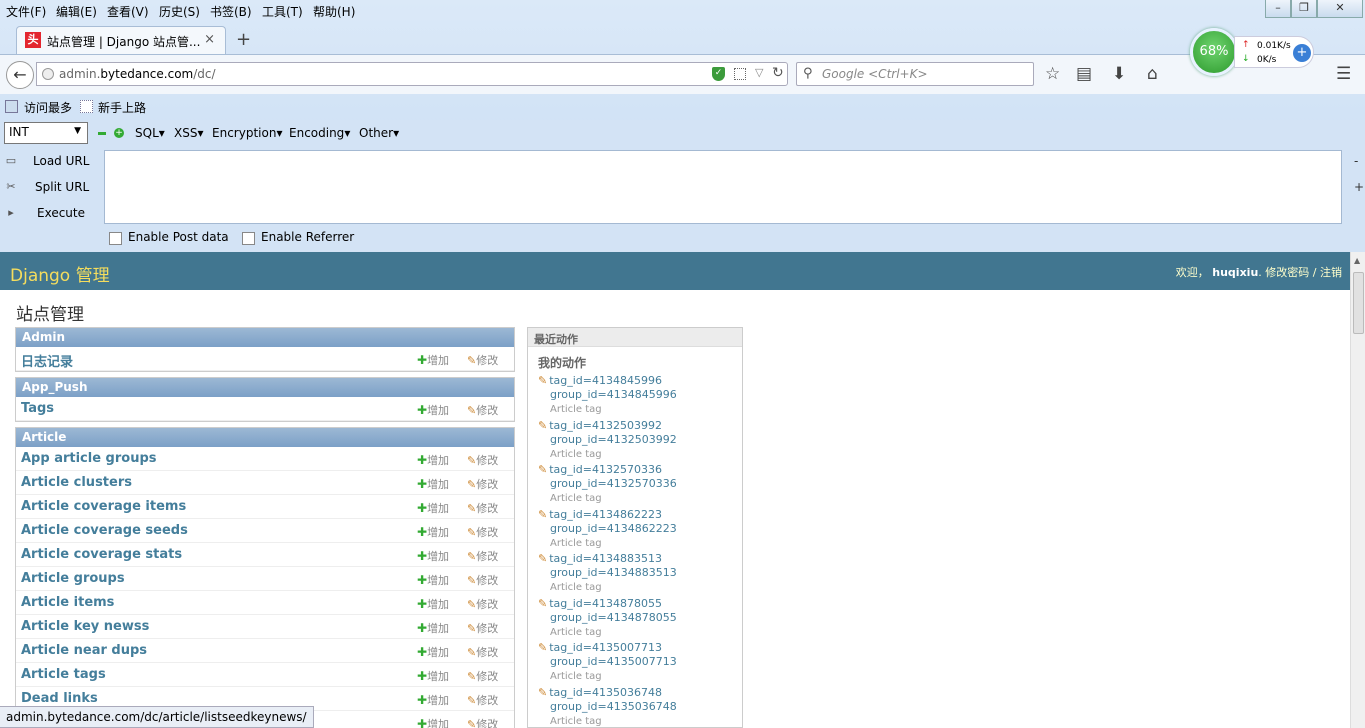  I want to click on module-caption: Article, so click(265, 437).